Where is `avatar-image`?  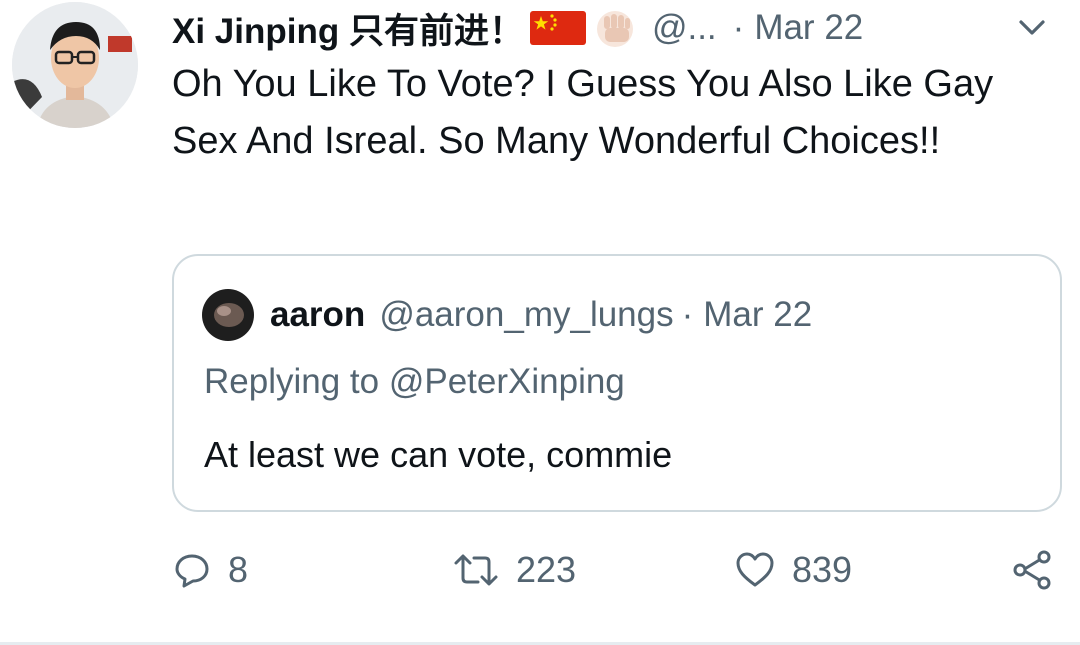 avatar-image is located at coordinates (75, 65).